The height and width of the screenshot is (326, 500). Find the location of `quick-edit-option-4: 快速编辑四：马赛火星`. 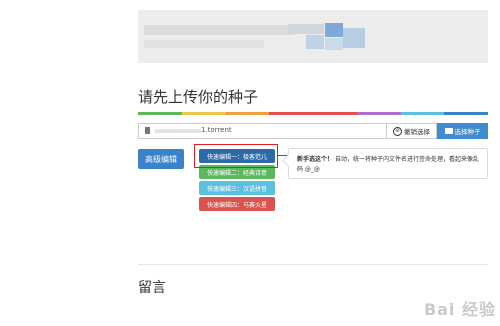

quick-edit-option-4: 快速编辑四：马赛火星 is located at coordinates (237, 204).